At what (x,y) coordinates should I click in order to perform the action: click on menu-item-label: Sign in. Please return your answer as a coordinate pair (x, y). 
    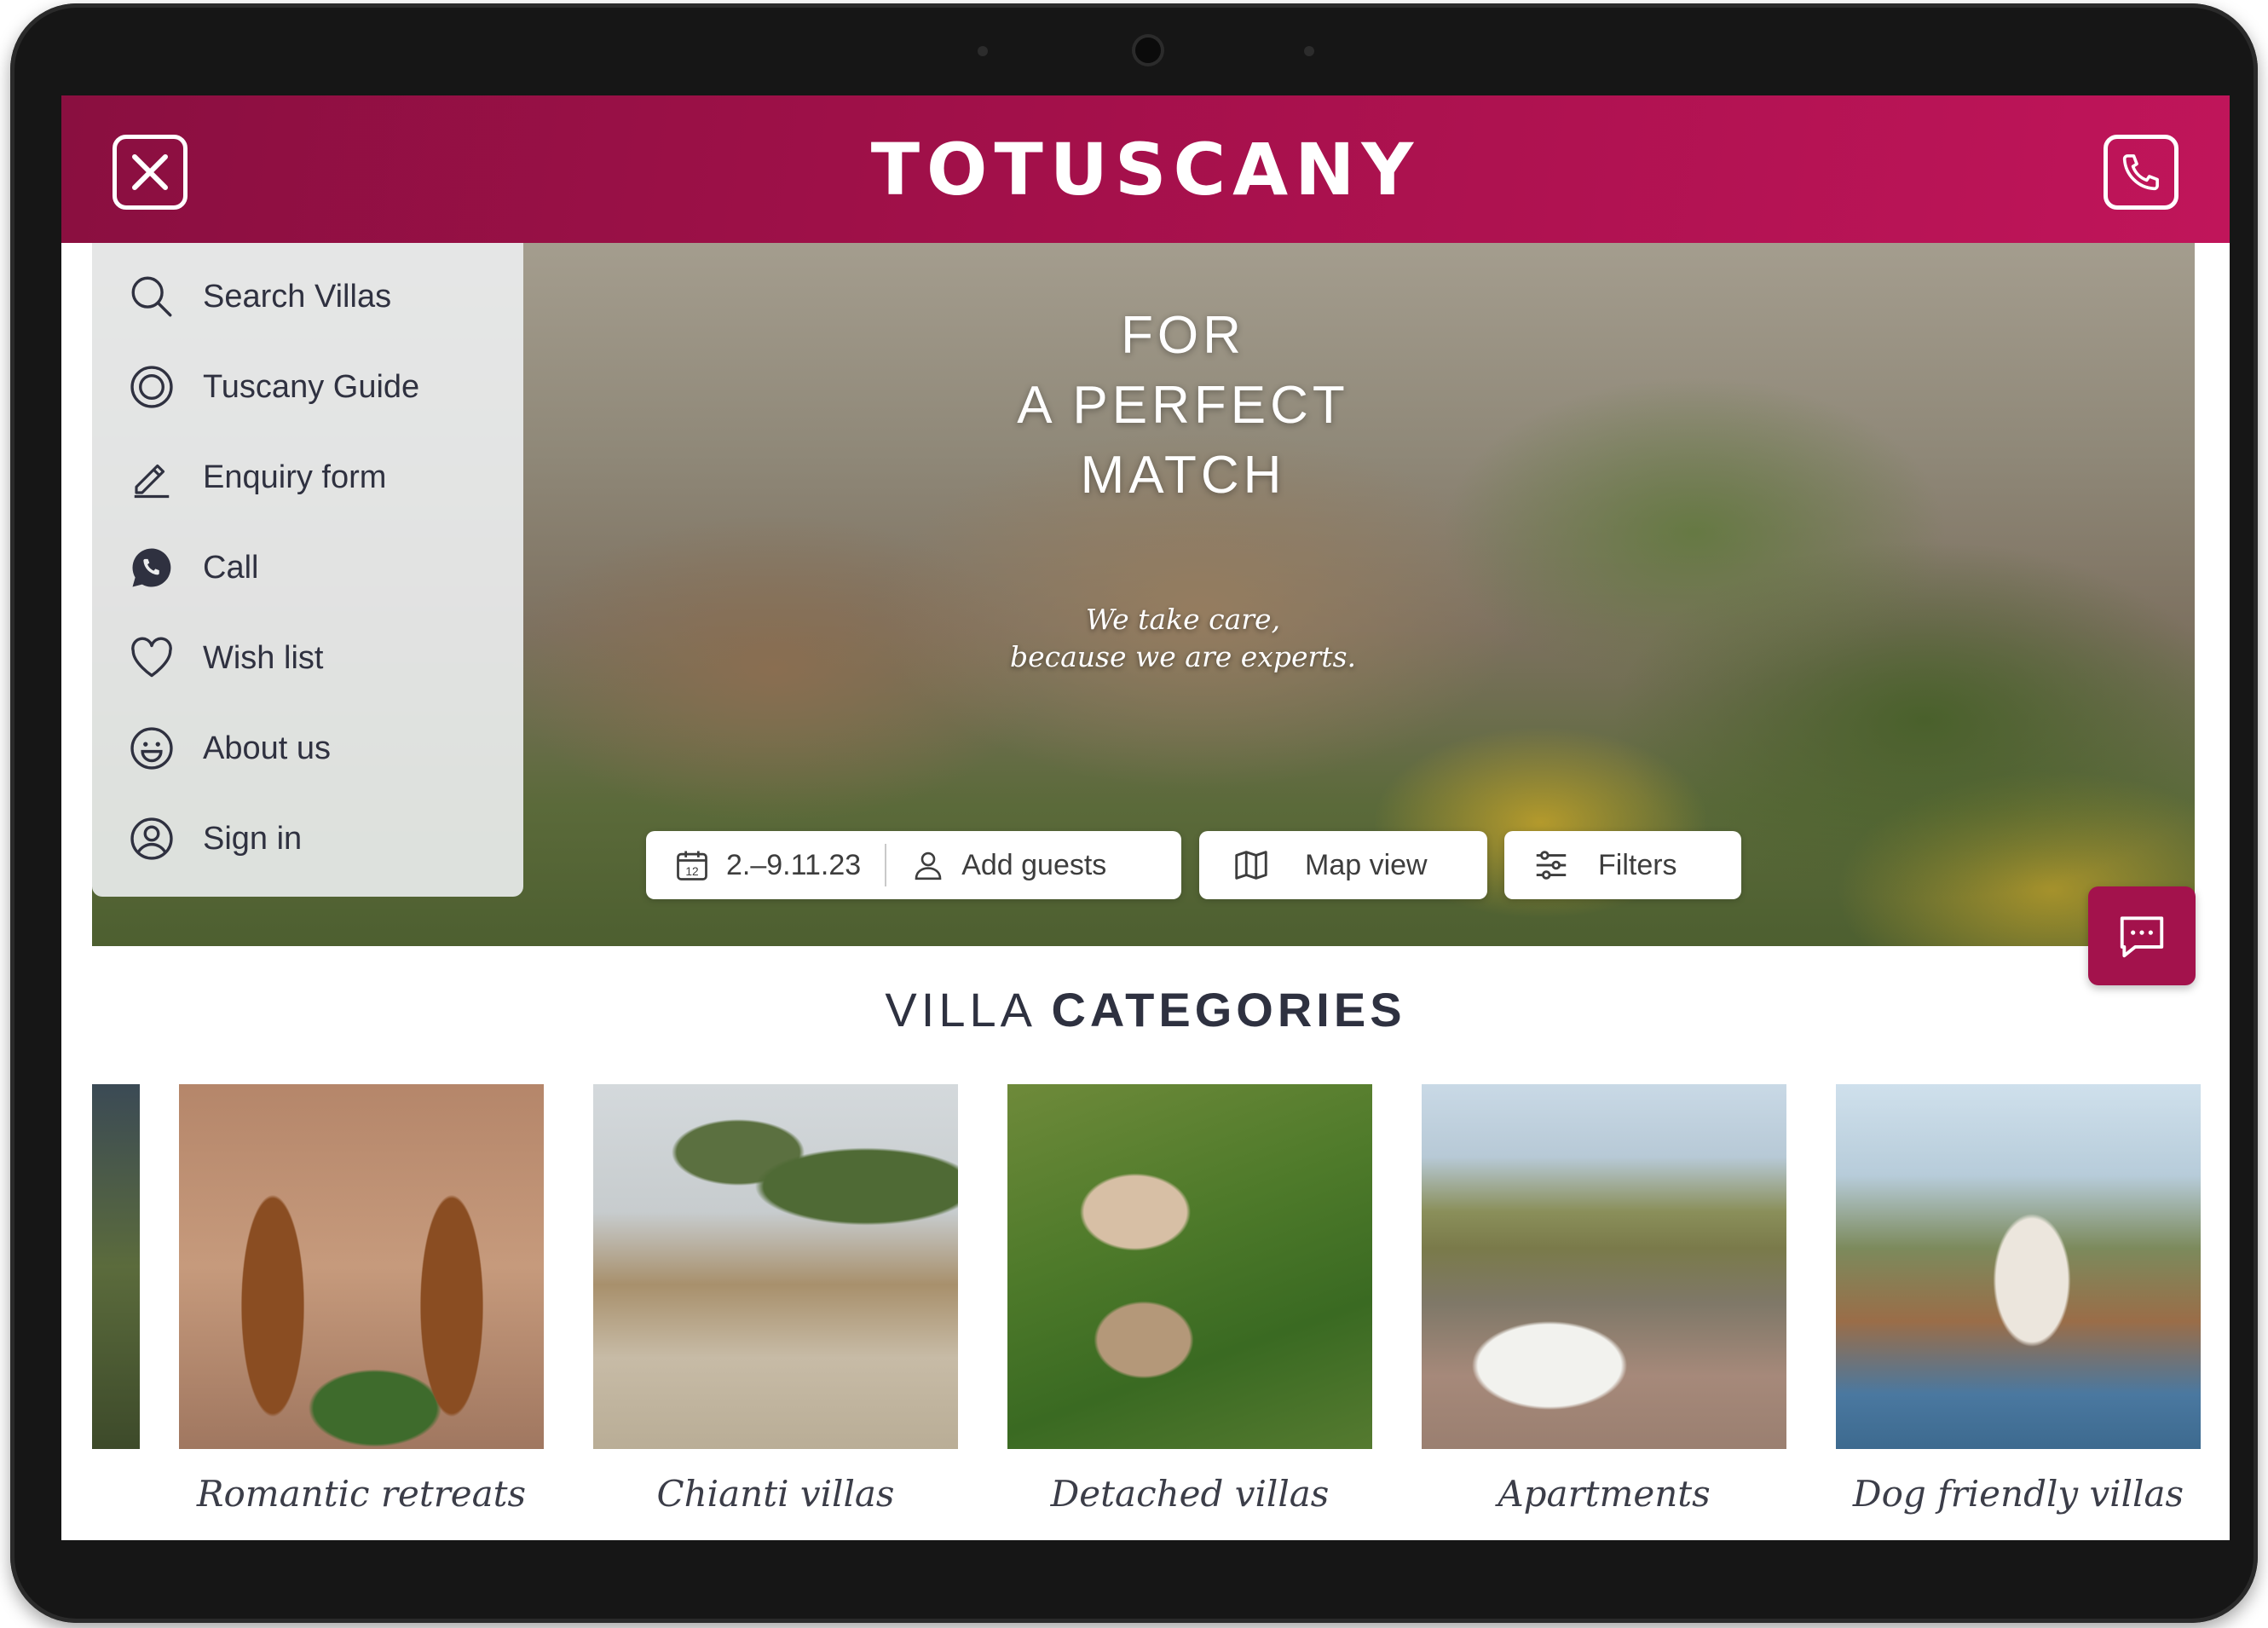
    Looking at the image, I should click on (253, 838).